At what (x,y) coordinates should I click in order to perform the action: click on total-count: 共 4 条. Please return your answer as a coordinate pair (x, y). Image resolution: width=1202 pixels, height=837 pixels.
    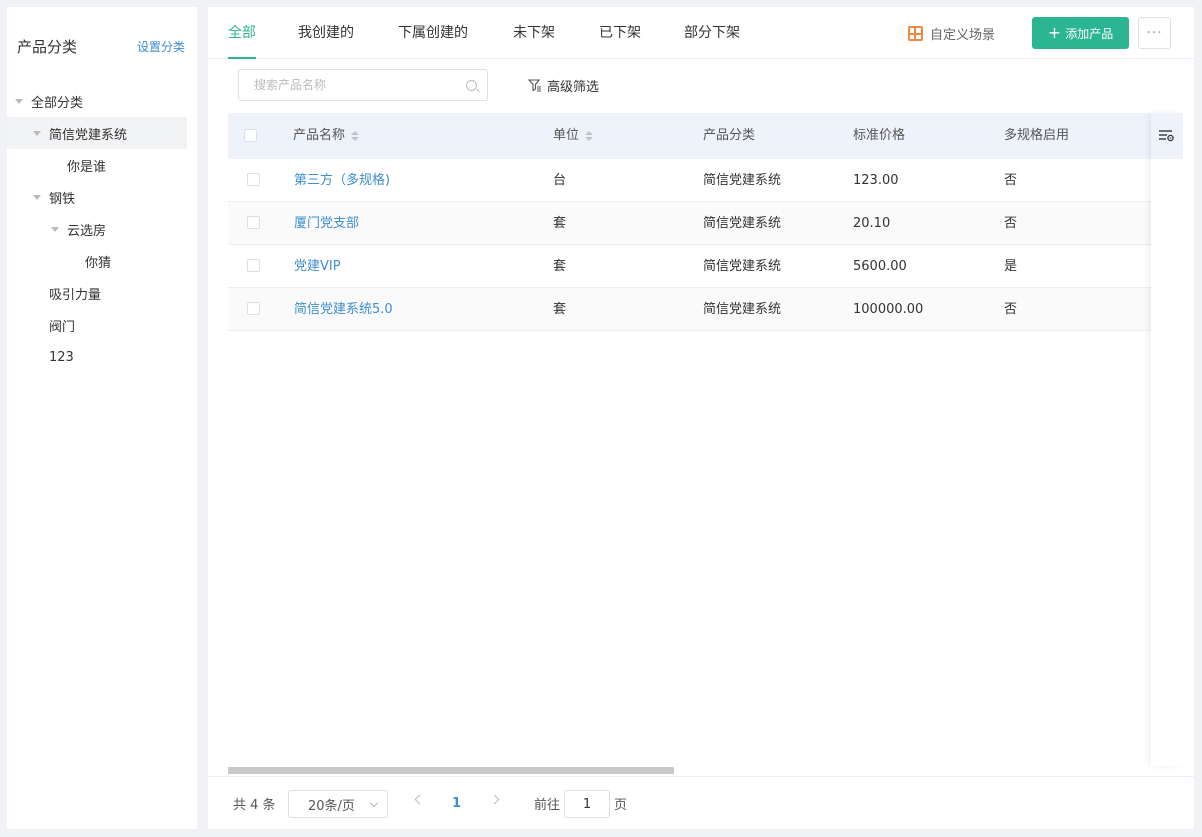
    Looking at the image, I should click on (254, 805).